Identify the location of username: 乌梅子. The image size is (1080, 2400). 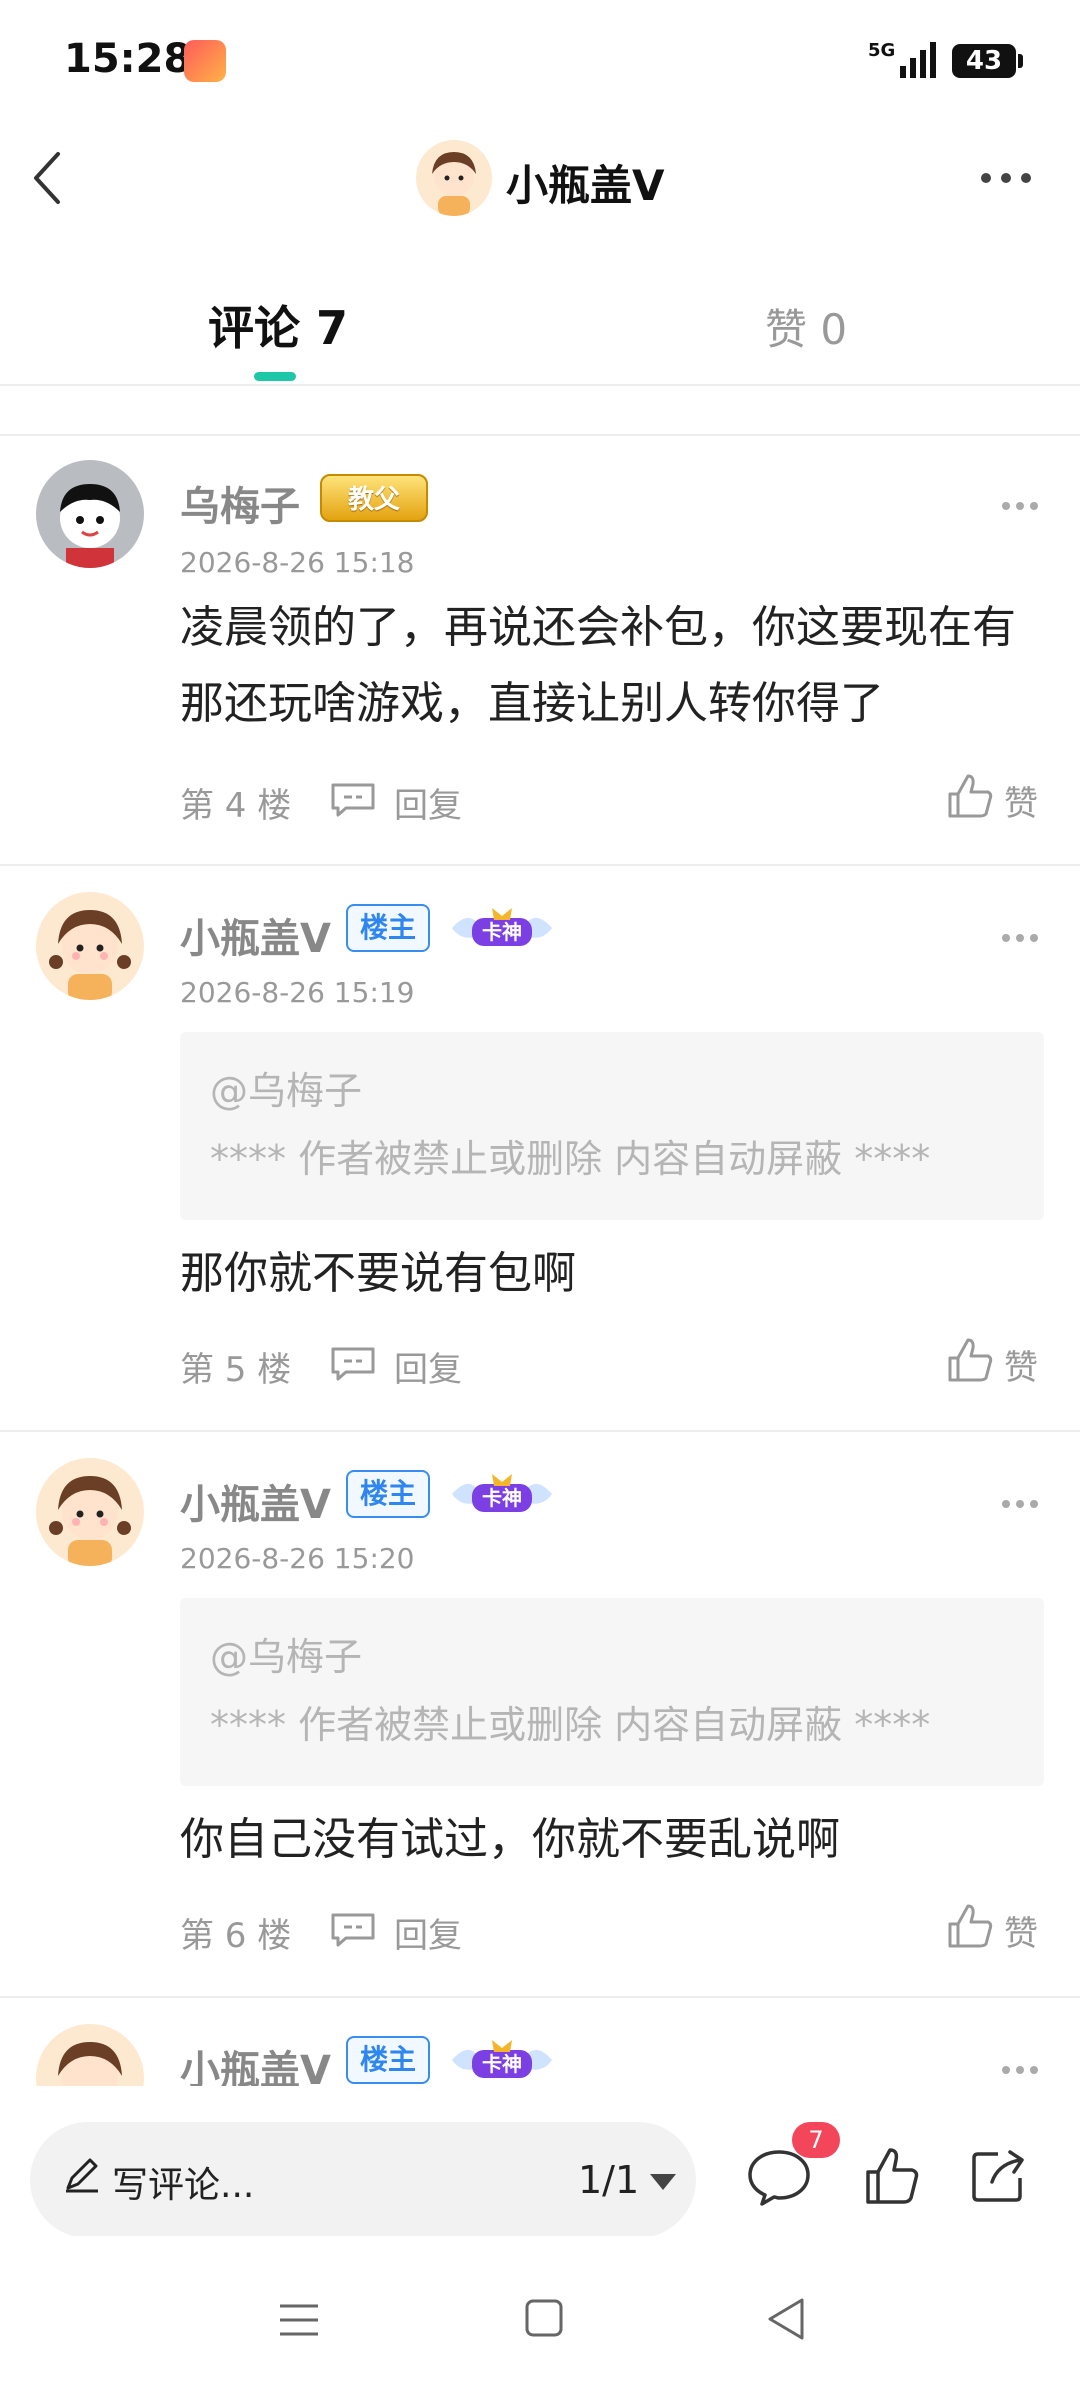
(240, 503).